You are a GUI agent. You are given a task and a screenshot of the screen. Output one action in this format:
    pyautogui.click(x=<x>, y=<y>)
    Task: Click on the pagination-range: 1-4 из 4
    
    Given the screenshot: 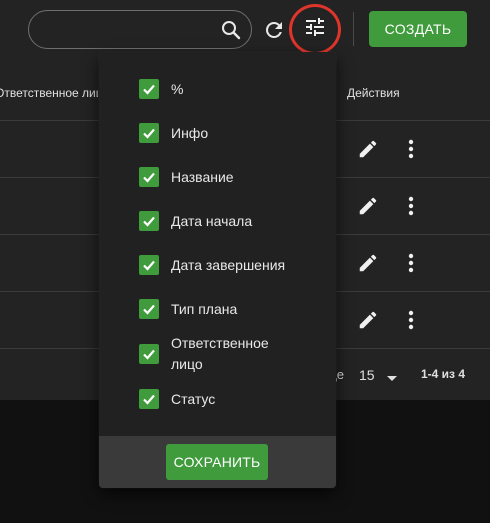 What is the action you would take?
    pyautogui.click(x=443, y=374)
    